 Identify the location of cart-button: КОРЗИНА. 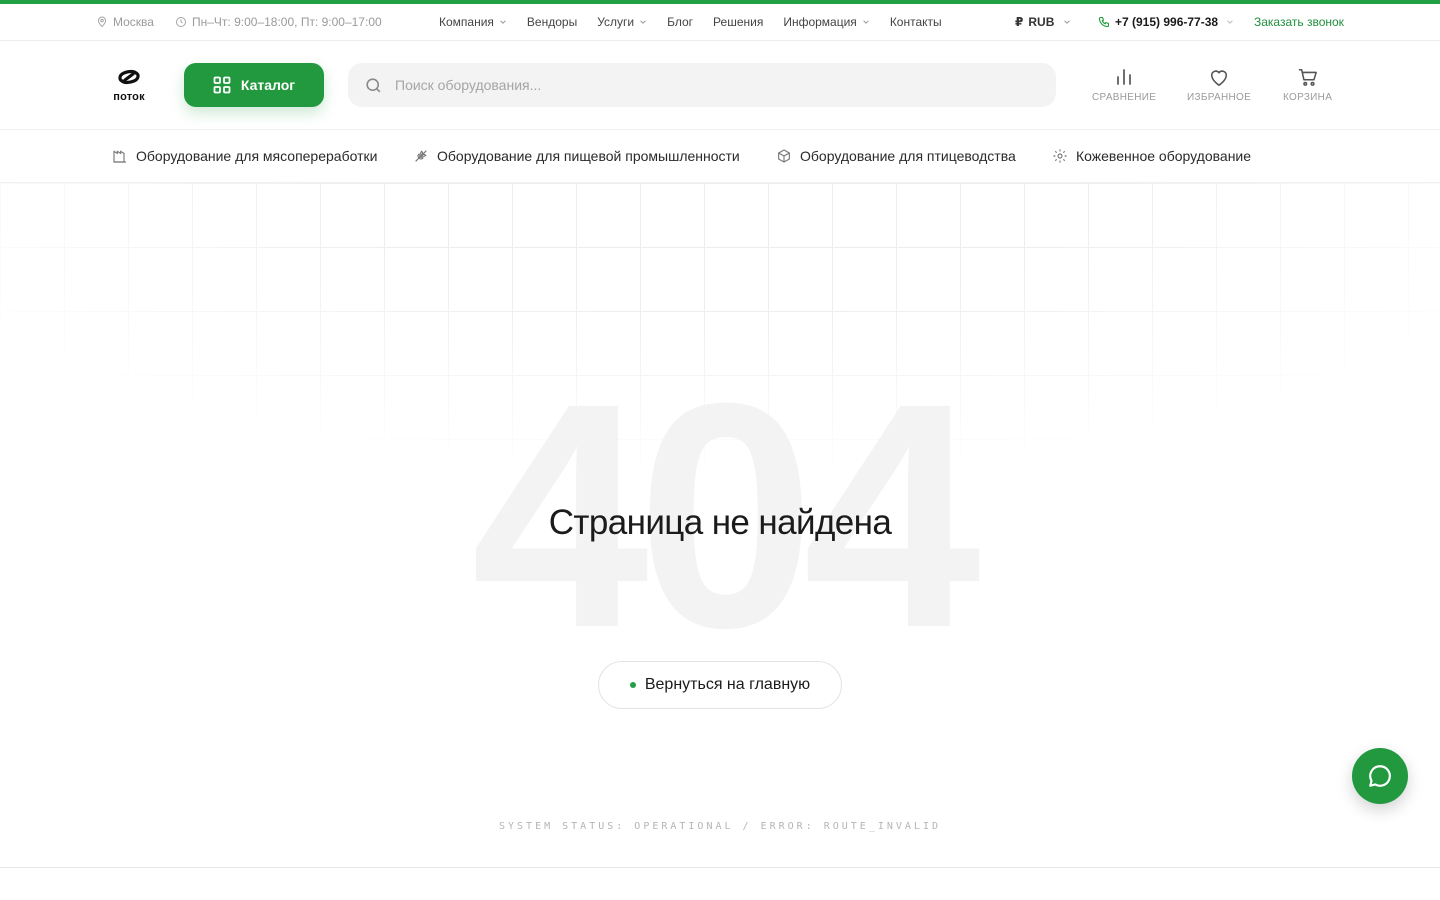
(1307, 85).